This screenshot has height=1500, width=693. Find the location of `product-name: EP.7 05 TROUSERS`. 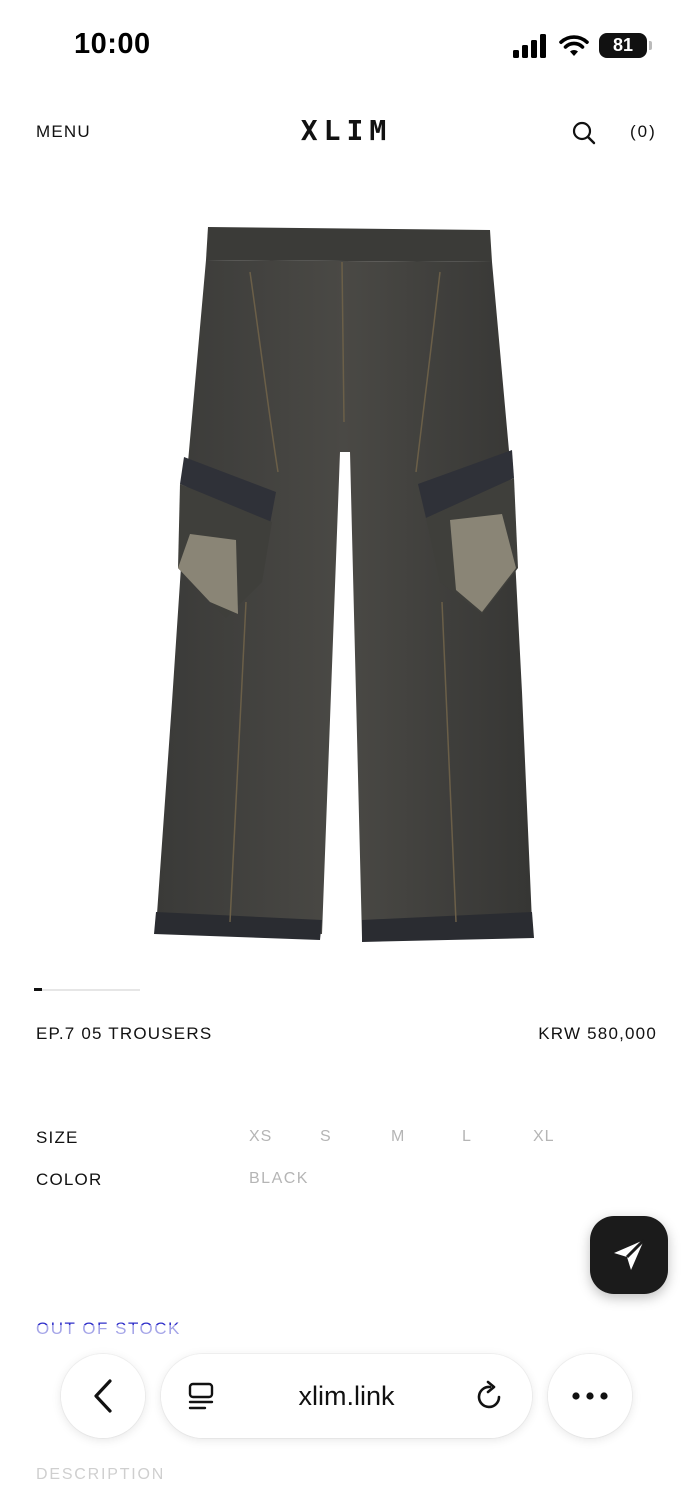

product-name: EP.7 05 TROUSERS is located at coordinates (124, 1033).